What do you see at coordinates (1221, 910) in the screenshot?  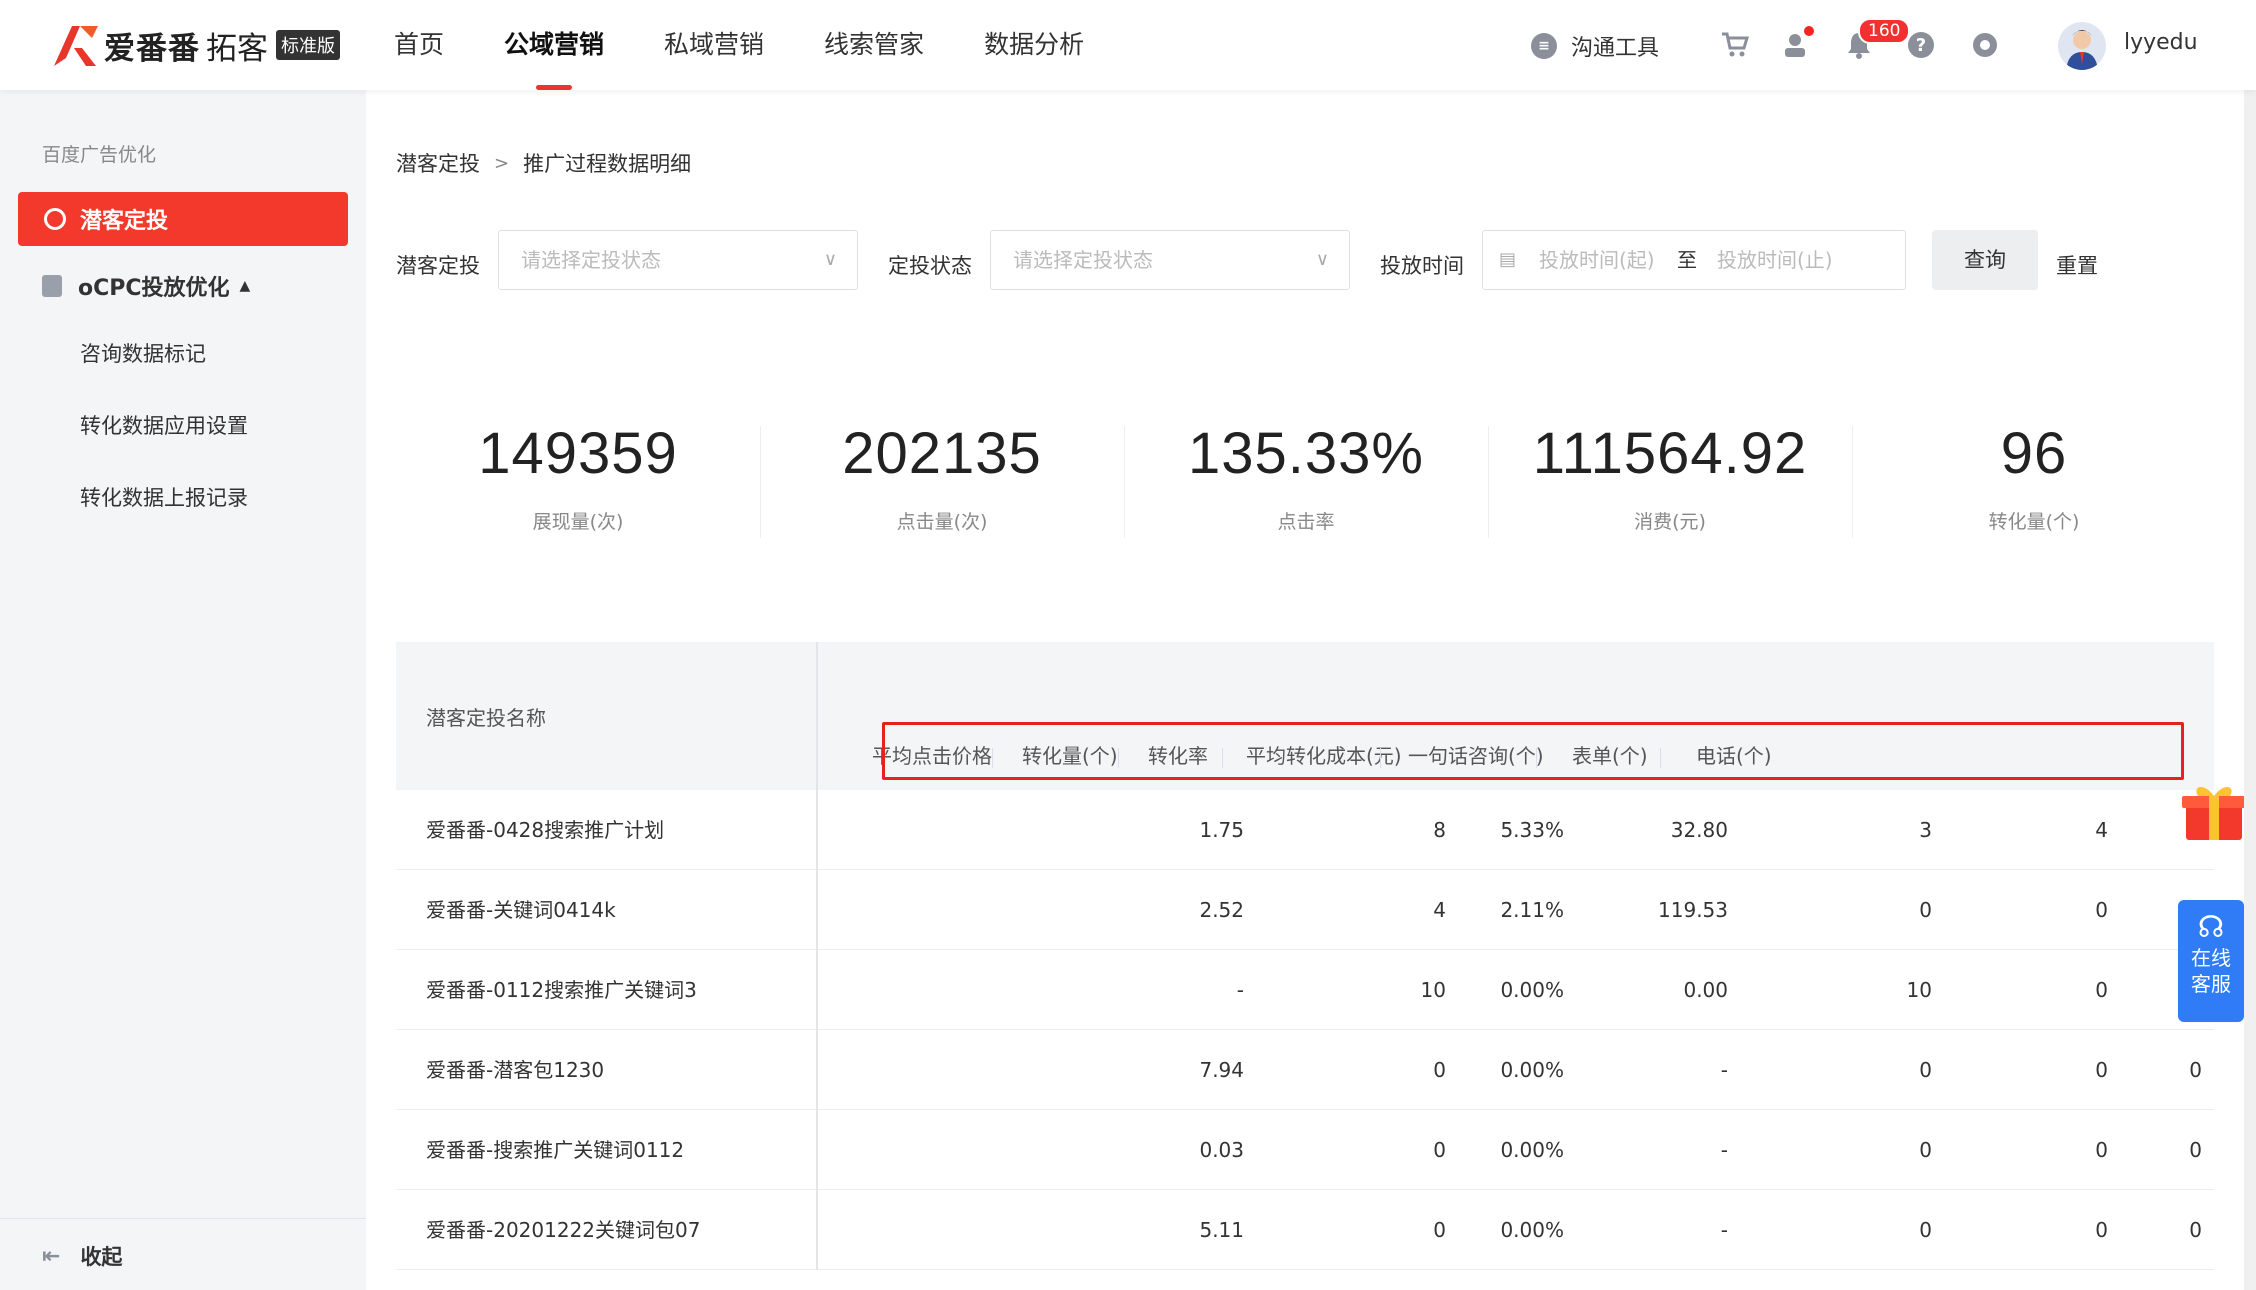 I see `table-cell: 2.52` at bounding box center [1221, 910].